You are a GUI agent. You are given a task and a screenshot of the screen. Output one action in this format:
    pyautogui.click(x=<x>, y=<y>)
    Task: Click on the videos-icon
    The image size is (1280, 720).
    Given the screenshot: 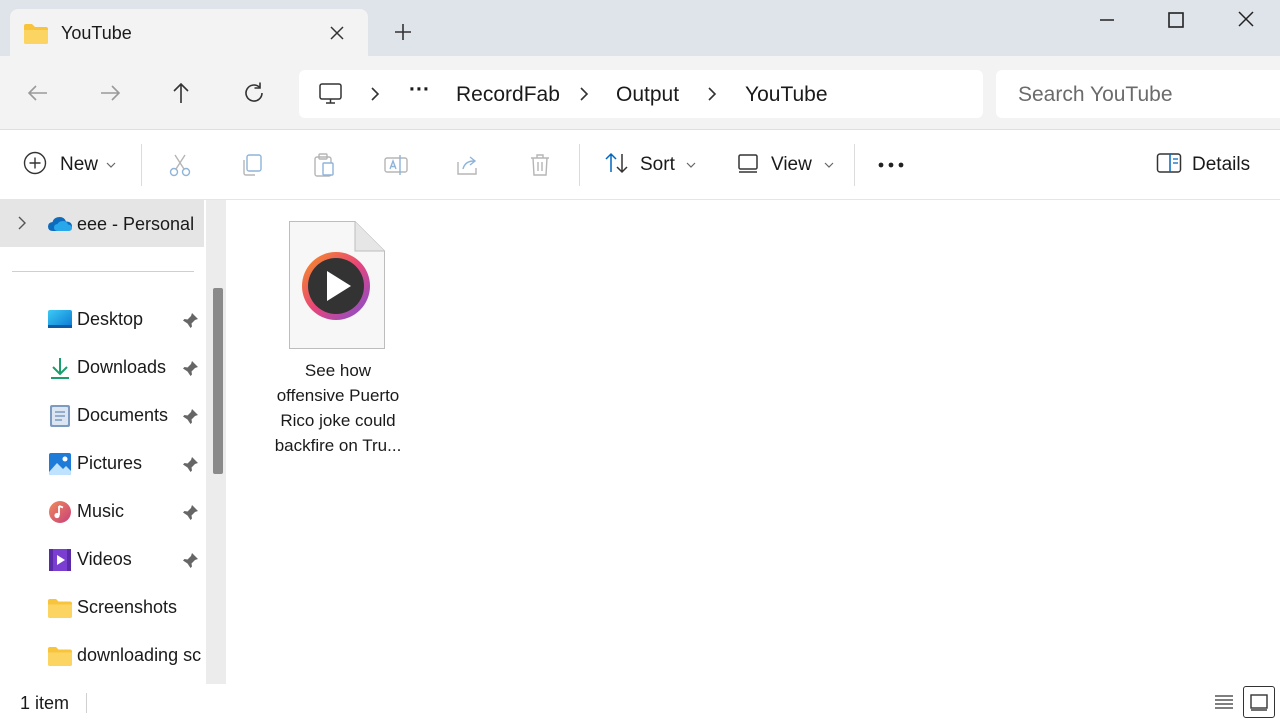 What is the action you would take?
    pyautogui.click(x=60, y=560)
    